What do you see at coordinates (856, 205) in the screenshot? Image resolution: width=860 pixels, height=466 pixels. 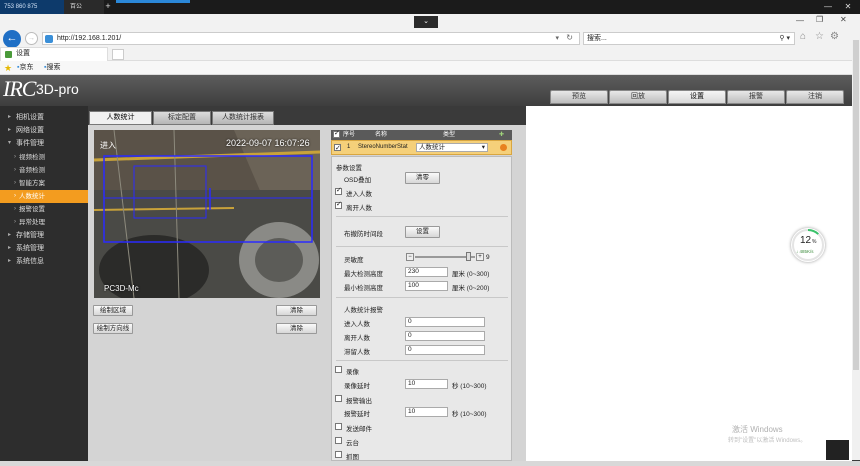 I see `scrollbar-thumb` at bounding box center [856, 205].